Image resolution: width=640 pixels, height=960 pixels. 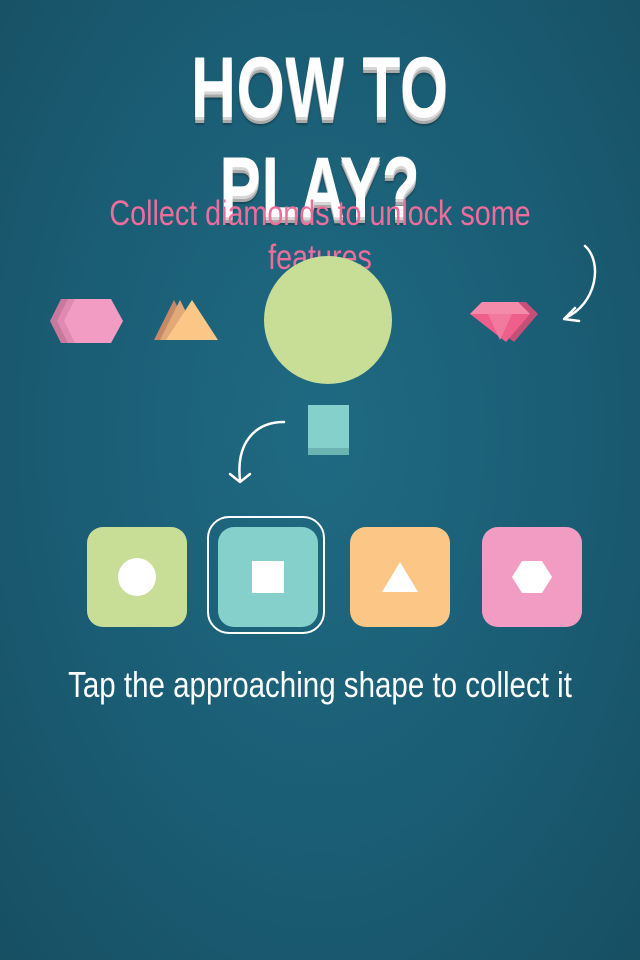 I want to click on circle-shape-button, so click(x=137, y=577).